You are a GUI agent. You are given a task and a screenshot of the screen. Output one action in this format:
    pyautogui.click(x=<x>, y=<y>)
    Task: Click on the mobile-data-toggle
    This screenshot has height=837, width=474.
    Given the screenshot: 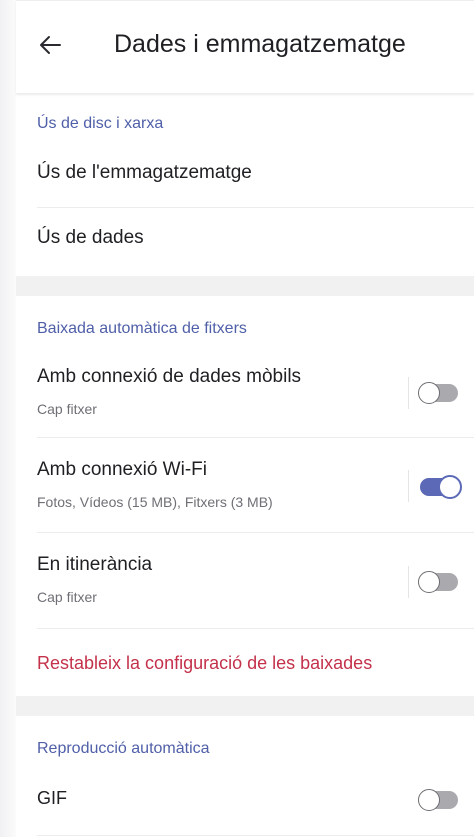 What is the action you would take?
    pyautogui.click(x=438, y=393)
    